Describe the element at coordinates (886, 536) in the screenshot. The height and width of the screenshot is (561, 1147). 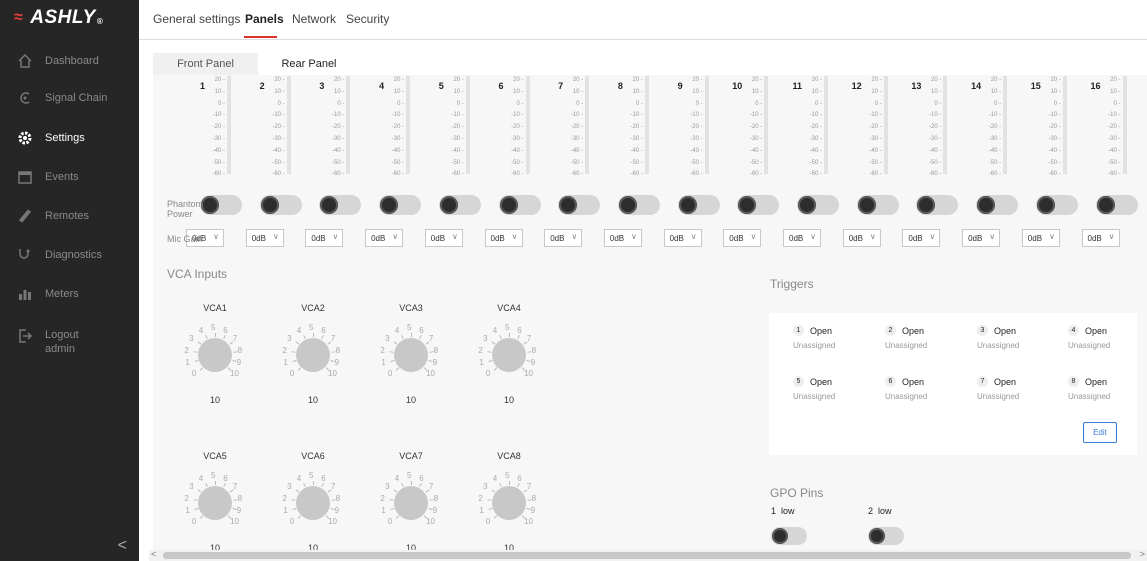
I see `gpo-pin-2-toggle` at that location.